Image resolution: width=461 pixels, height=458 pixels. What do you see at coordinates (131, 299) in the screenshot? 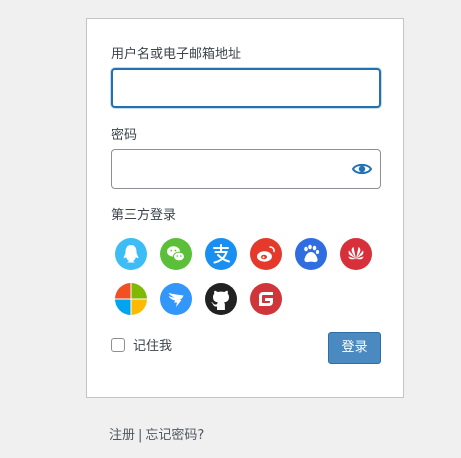
I see `microsoft-icon` at bounding box center [131, 299].